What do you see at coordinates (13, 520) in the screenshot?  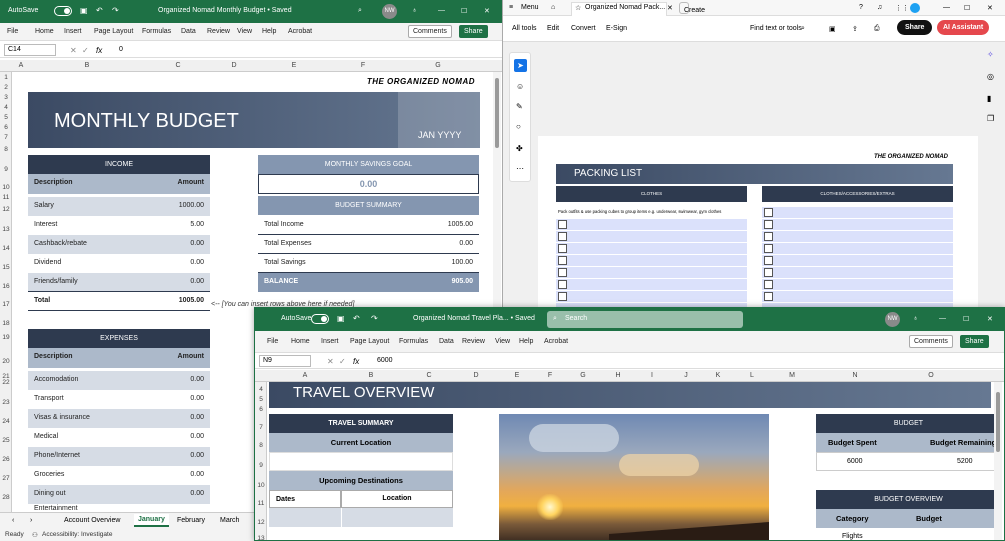 I see `prev-sheet-icon: ‹` at bounding box center [13, 520].